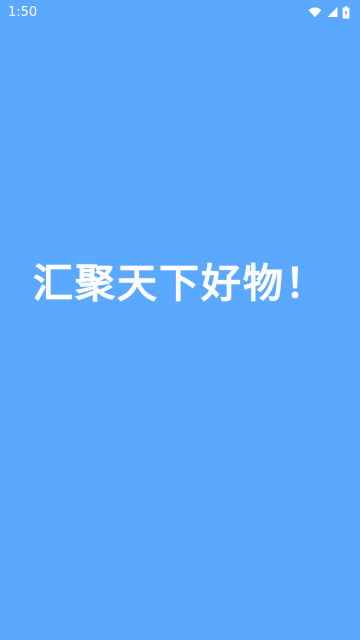  Describe the element at coordinates (180, 12) in the screenshot. I see `status-bar: 1:50` at that location.